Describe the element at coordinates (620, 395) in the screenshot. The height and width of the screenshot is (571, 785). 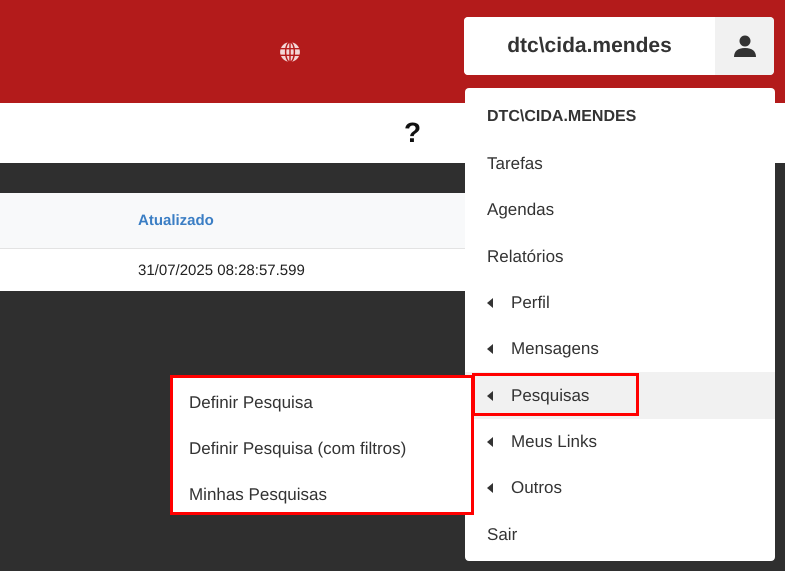
I see `menu-item: Pesquisas` at that location.